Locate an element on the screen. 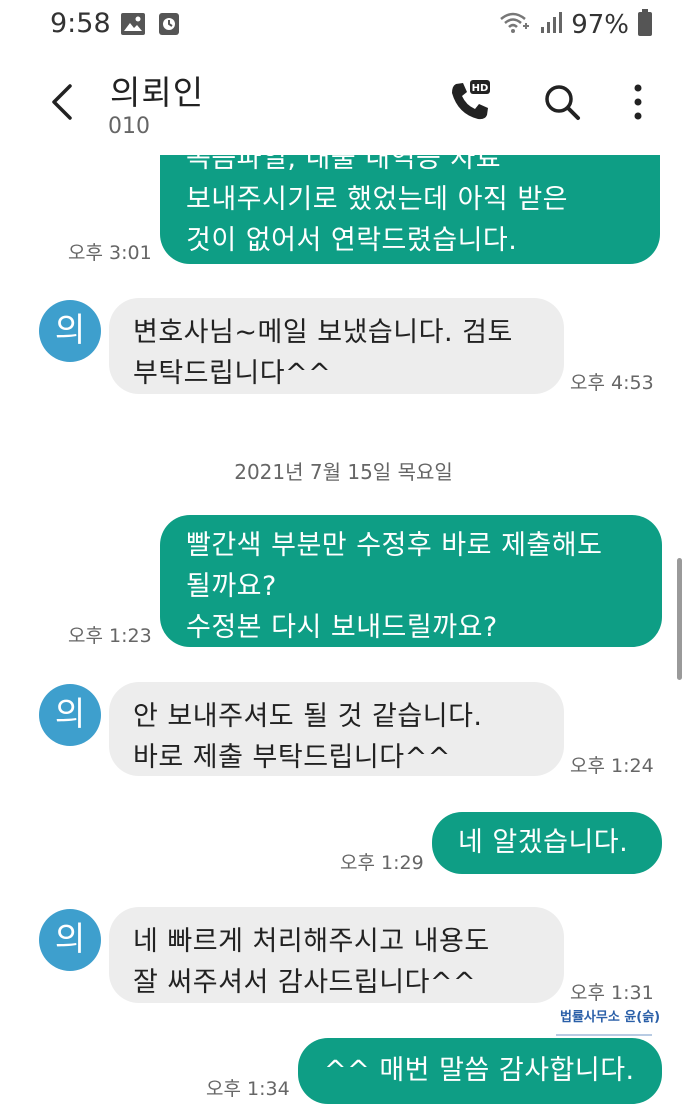  watermark-divider is located at coordinates (604, 1035).